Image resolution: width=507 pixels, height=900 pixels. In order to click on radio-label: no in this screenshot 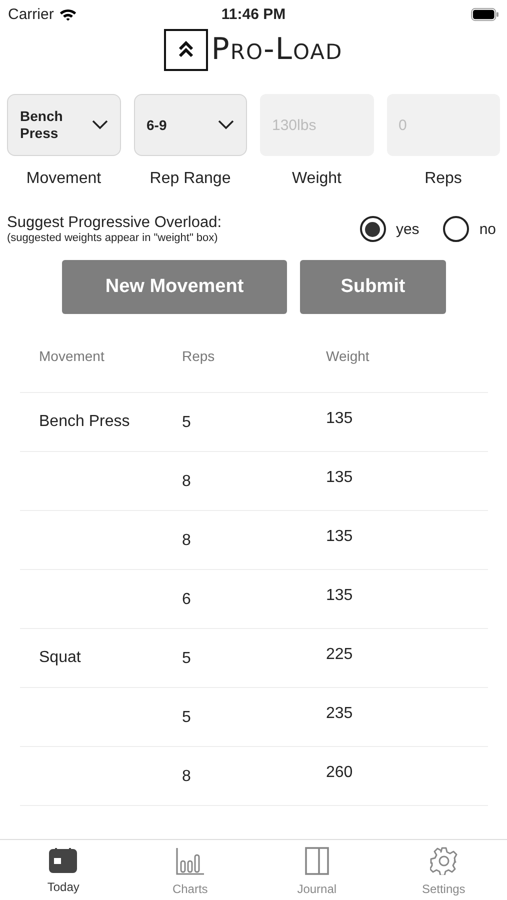, I will do `click(487, 229)`.